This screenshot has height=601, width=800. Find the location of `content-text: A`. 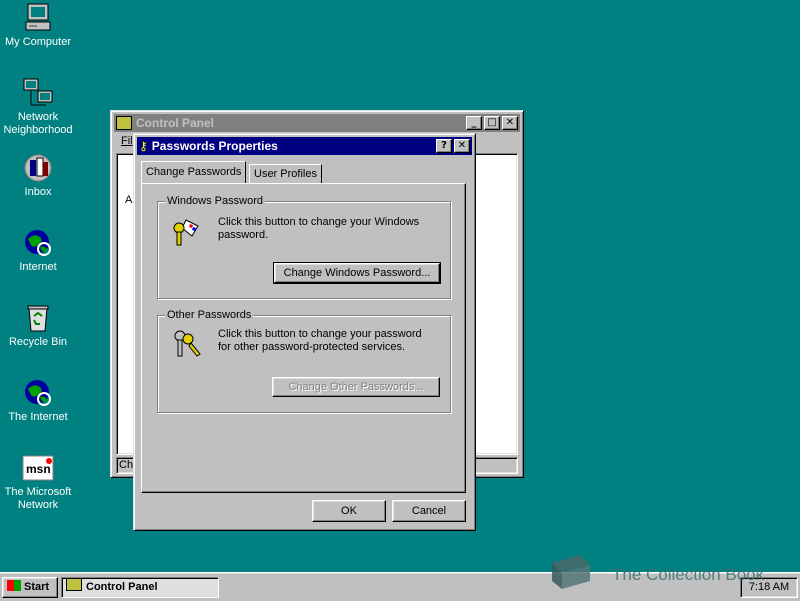

content-text: A is located at coordinates (129, 200).